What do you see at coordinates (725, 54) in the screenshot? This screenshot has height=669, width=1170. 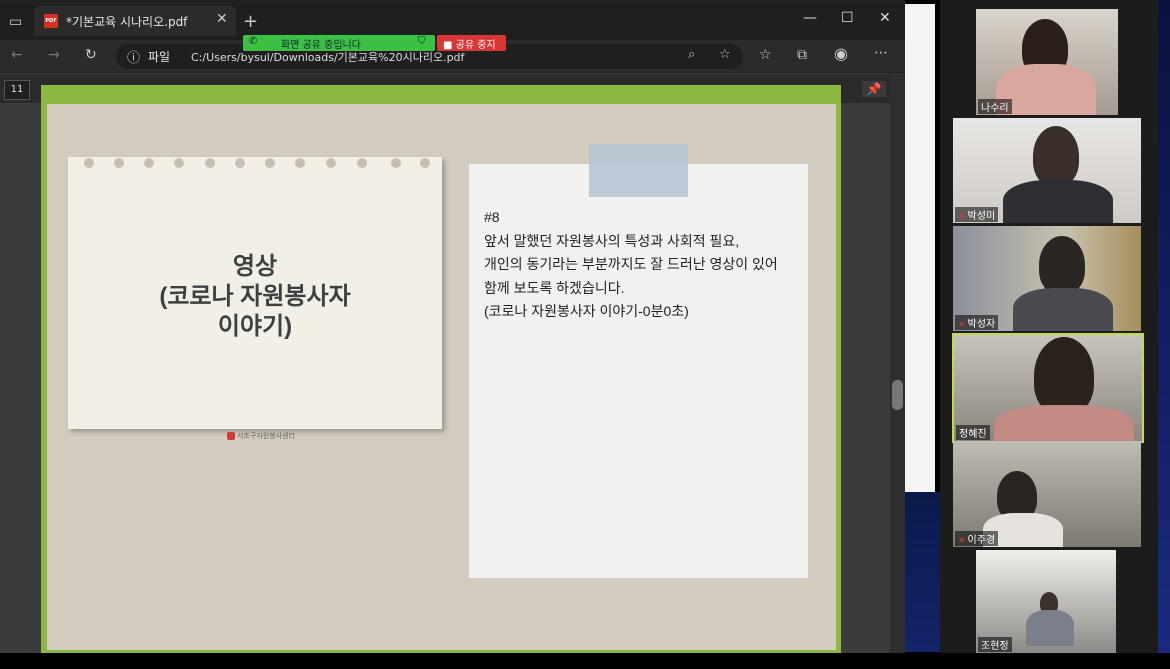 I see `add-favorite-icon: ☆` at bounding box center [725, 54].